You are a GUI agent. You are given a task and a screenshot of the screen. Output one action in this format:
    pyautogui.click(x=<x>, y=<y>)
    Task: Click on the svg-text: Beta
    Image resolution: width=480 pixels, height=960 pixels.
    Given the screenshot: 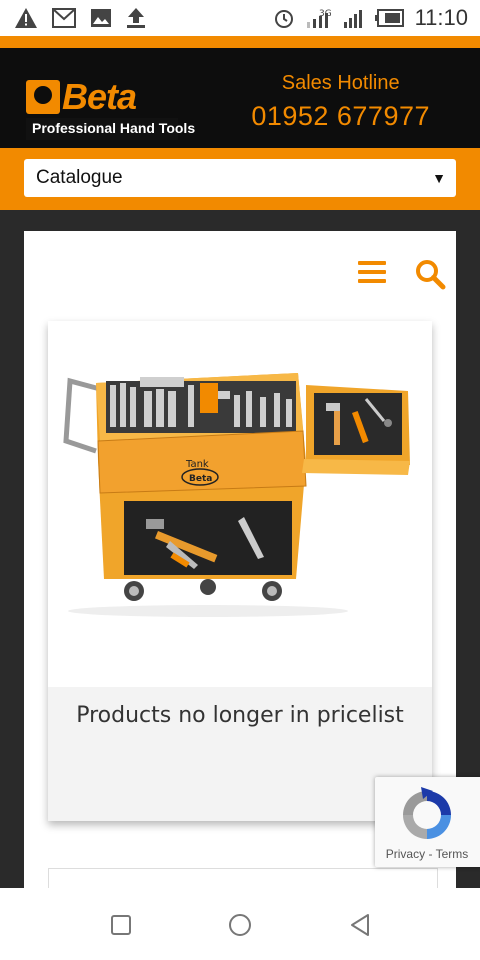 What is the action you would take?
    pyautogui.click(x=200, y=479)
    